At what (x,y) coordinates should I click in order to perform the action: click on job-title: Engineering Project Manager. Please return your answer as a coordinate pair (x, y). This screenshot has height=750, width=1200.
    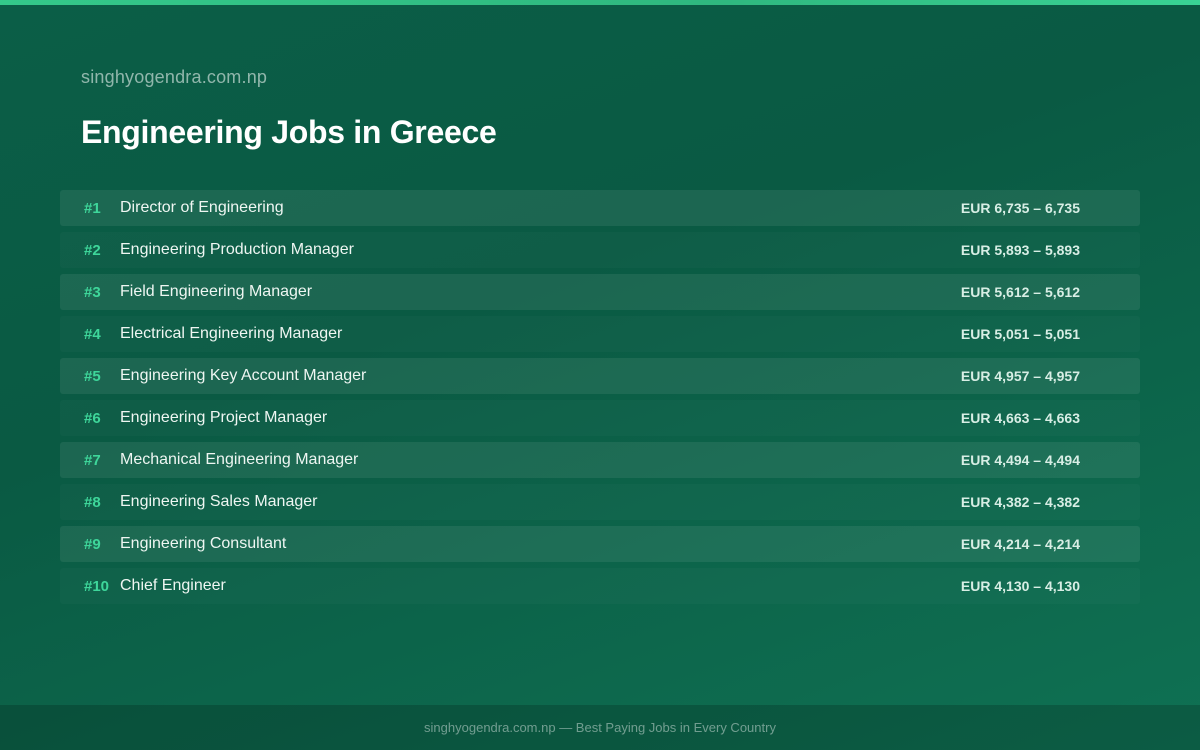
    Looking at the image, I should click on (224, 417).